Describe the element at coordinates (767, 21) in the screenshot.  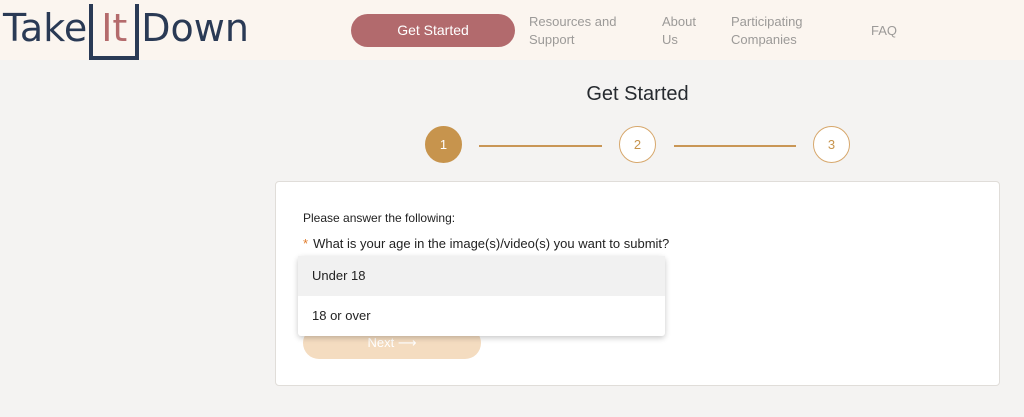
I see `nav-link-line: Participating` at that location.